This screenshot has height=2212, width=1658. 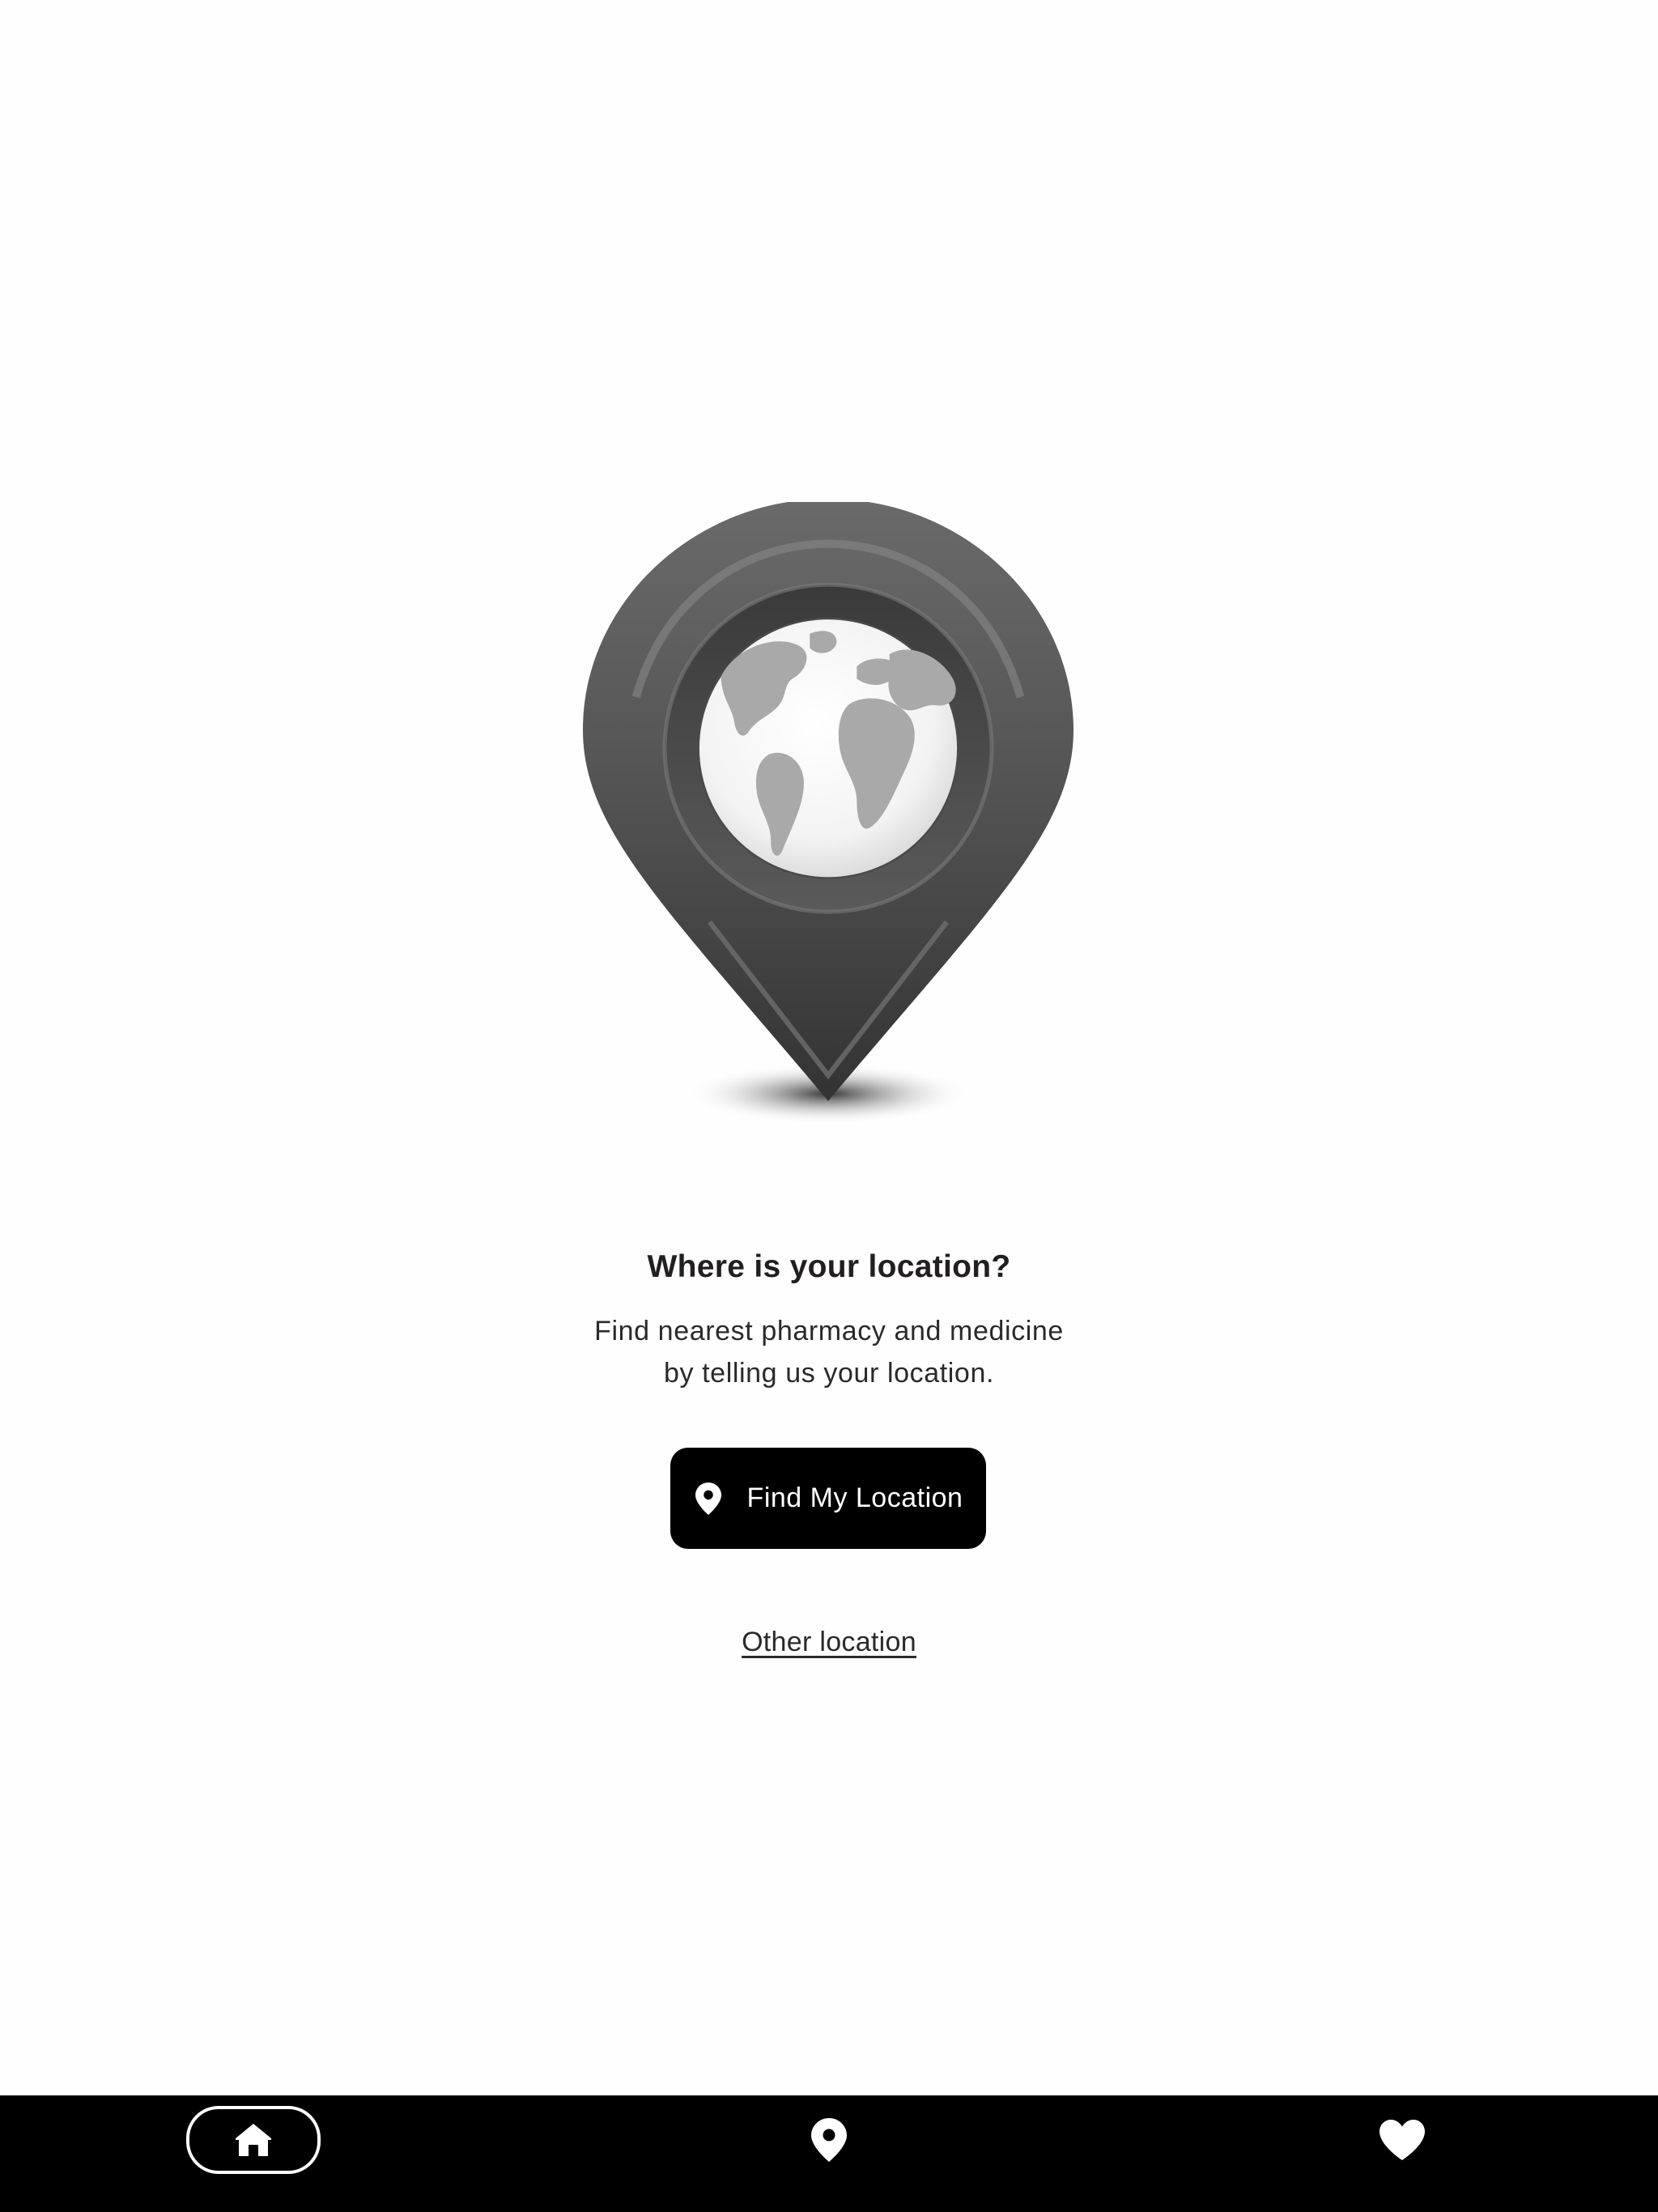 What do you see at coordinates (854, 1498) in the screenshot?
I see `find-my-location-label: Find My Location` at bounding box center [854, 1498].